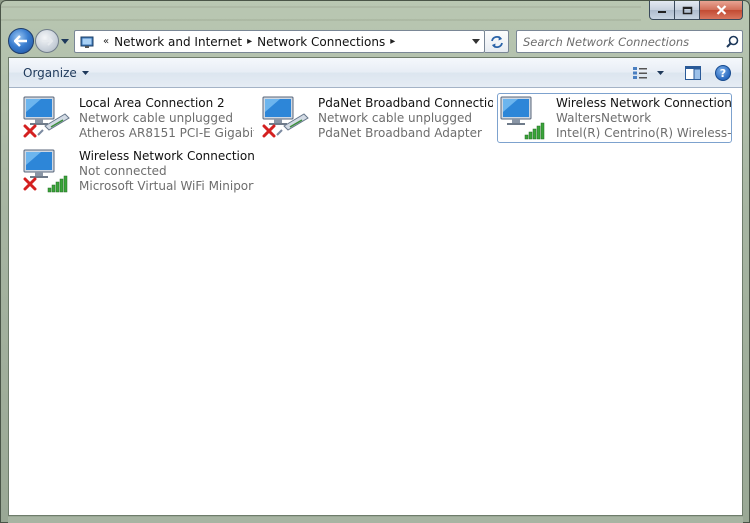 This screenshot has width=750, height=523. I want to click on help-button: ?, so click(723, 73).